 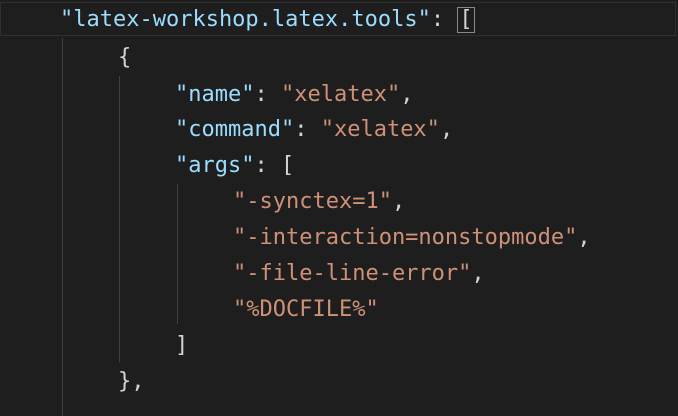 I want to click on open-brace: {, so click(x=125, y=57).